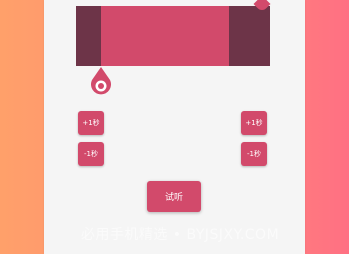 The height and width of the screenshot is (254, 349). What do you see at coordinates (262, 6) in the screenshot?
I see `pin-handle-icon` at bounding box center [262, 6].